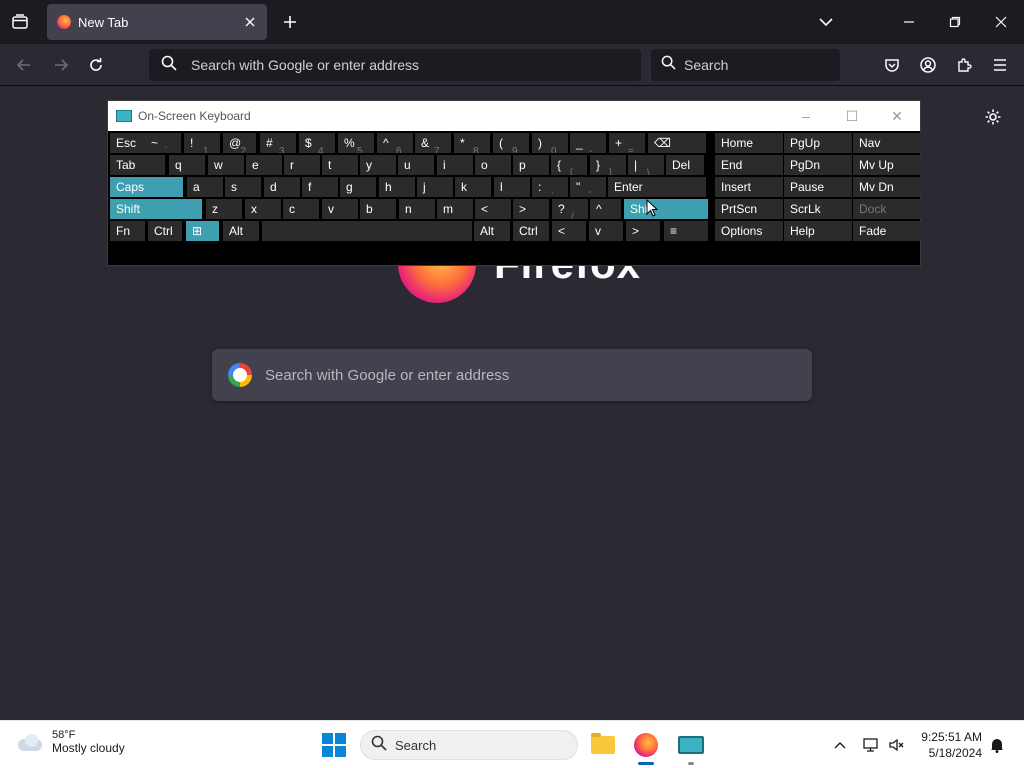 The height and width of the screenshot is (768, 1024). I want to click on osk-key: u, so click(416, 165).